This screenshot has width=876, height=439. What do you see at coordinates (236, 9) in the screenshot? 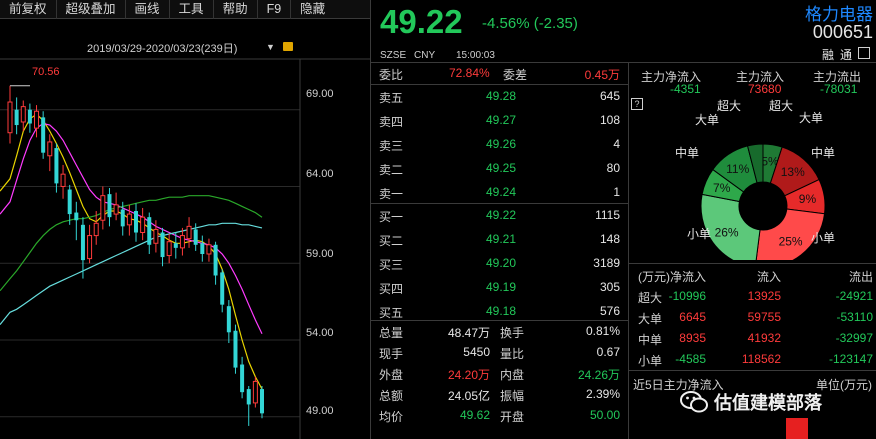
I see `toolbar-item-help: 帮助` at bounding box center [236, 9].